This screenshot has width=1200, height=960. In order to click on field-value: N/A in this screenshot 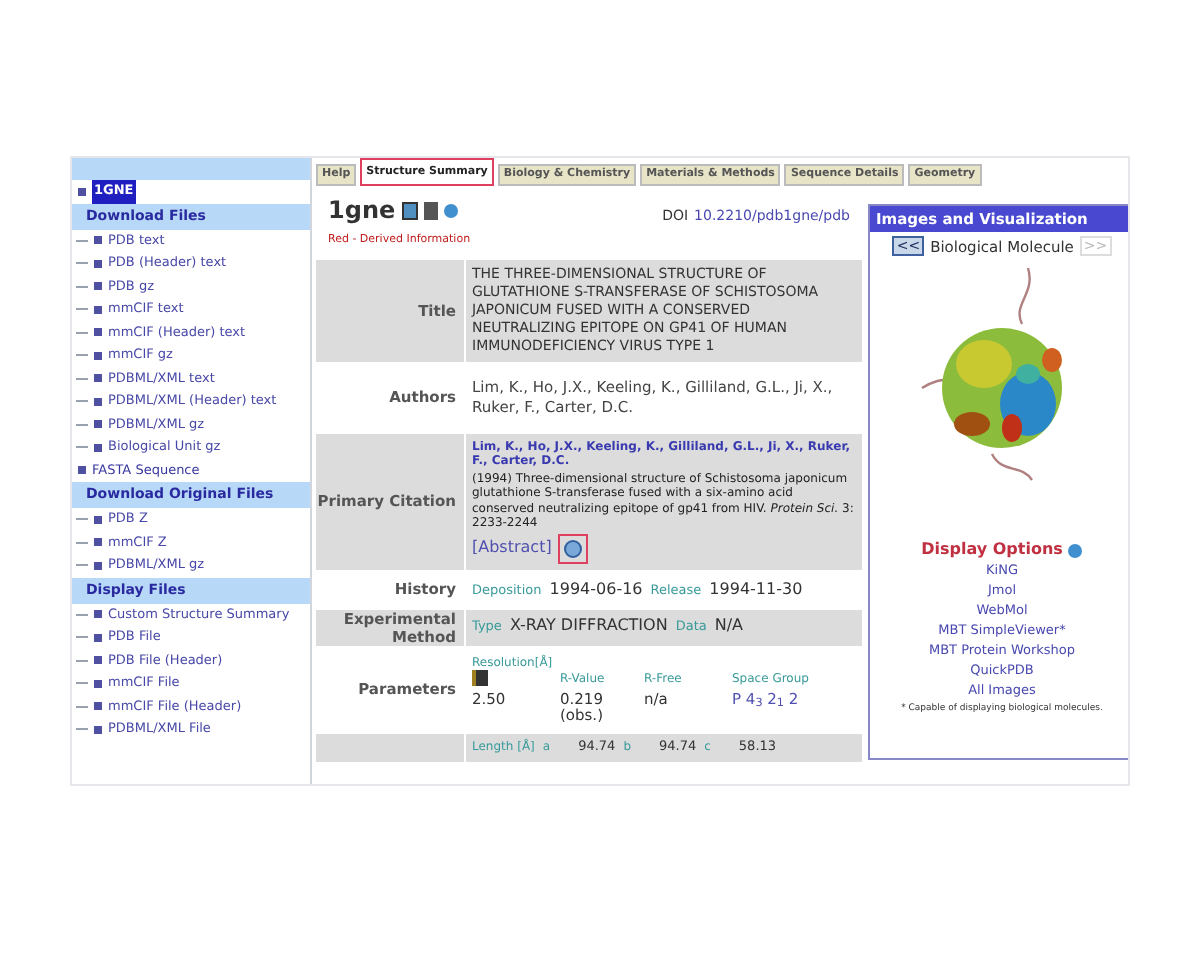, I will do `click(729, 625)`.